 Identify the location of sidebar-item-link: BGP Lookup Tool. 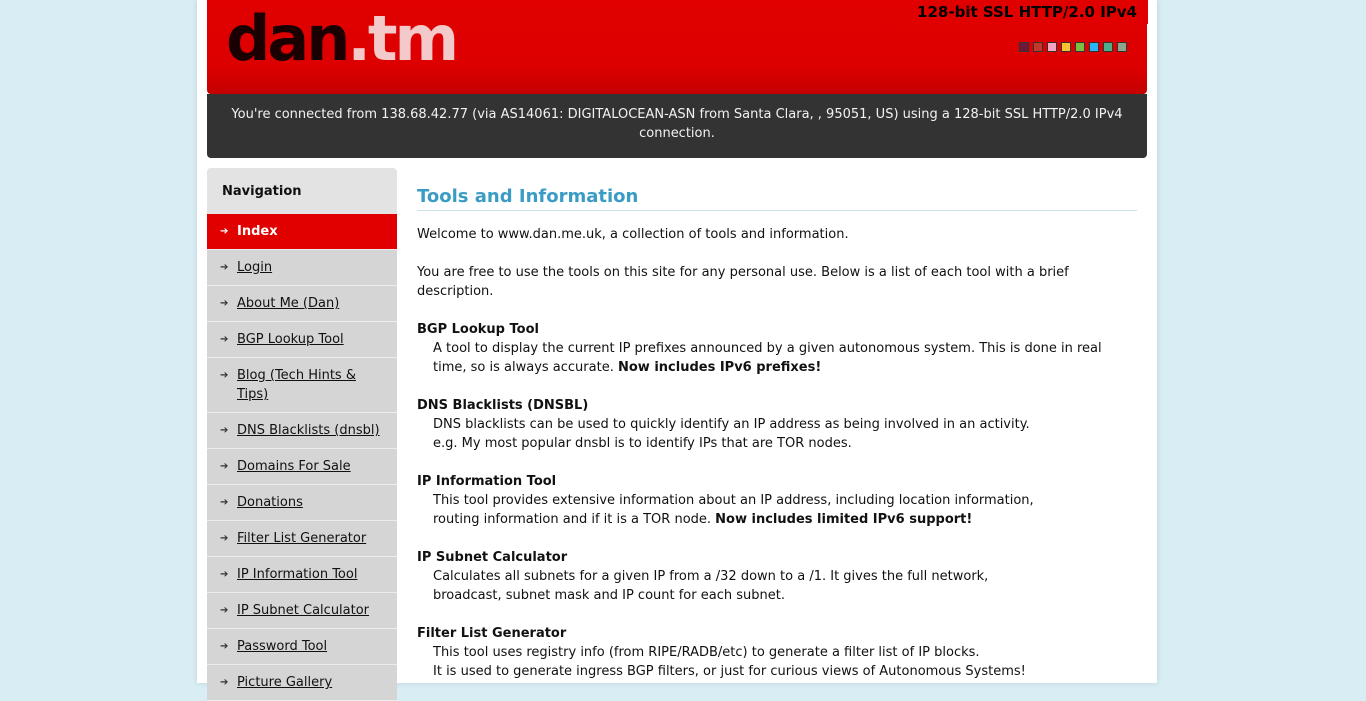
(290, 339).